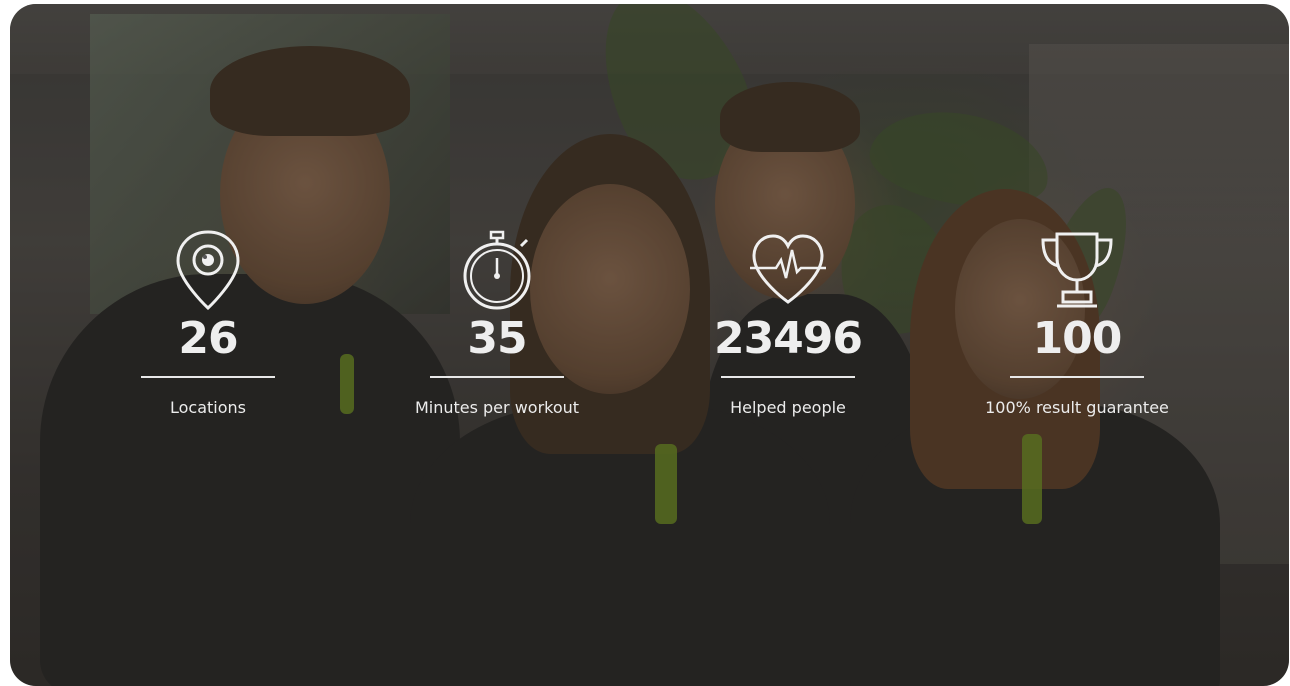 The image size is (1290, 686). What do you see at coordinates (497, 338) in the screenshot?
I see `stat-value: 35` at bounding box center [497, 338].